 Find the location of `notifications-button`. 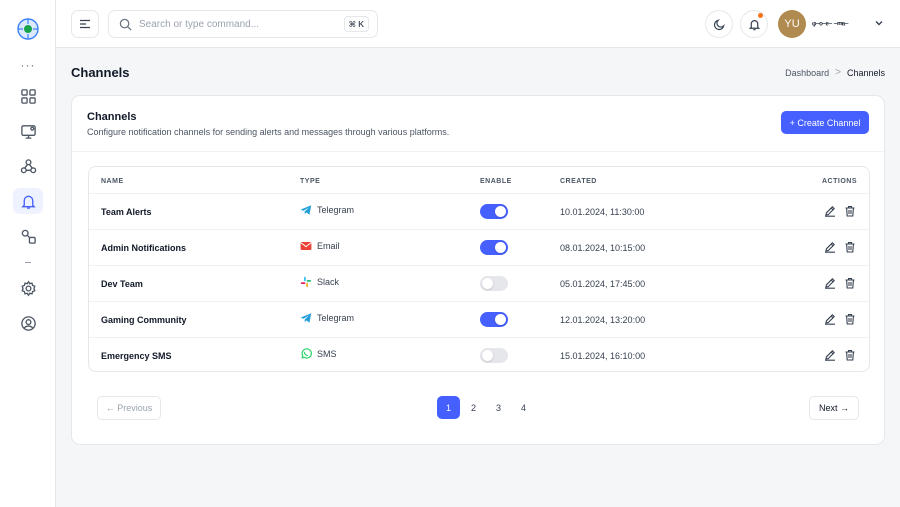

notifications-button is located at coordinates (754, 24).